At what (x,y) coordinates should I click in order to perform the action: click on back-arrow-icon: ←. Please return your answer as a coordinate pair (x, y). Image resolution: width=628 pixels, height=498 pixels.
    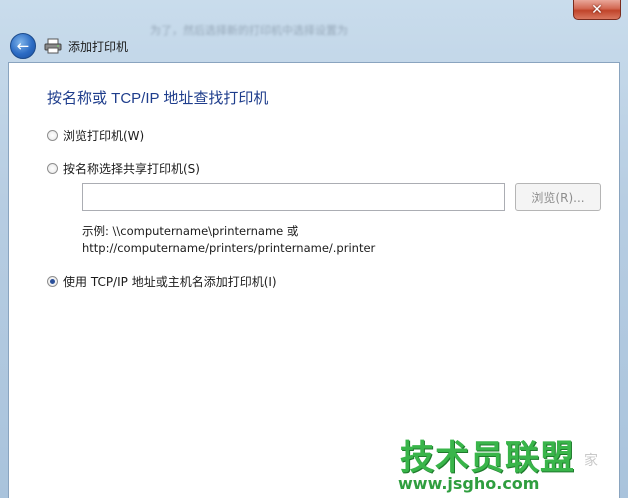
    Looking at the image, I should click on (23, 46).